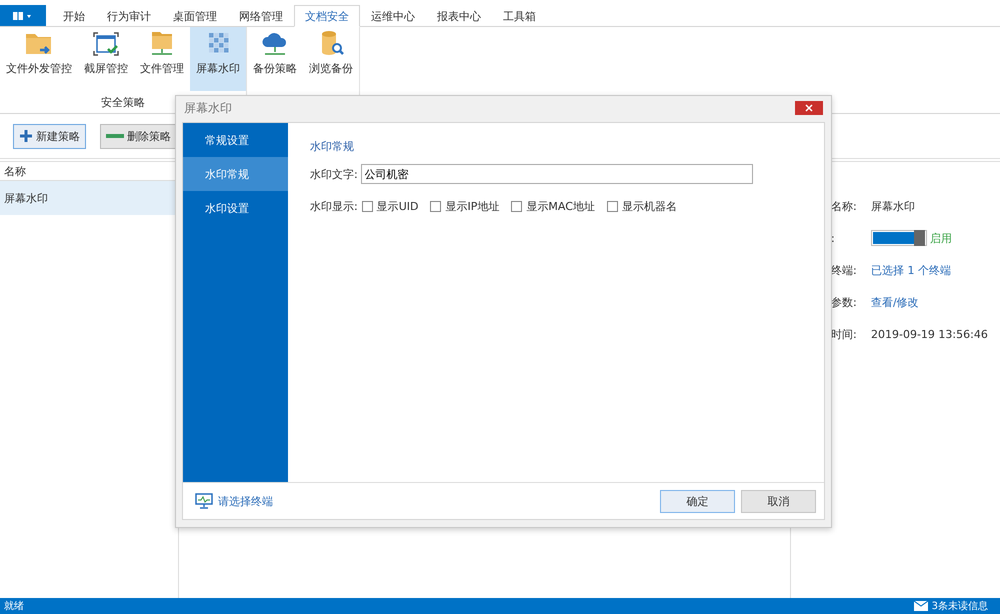 The width and height of the screenshot is (1000, 614). I want to click on field-link: 查看/修改, so click(895, 302).